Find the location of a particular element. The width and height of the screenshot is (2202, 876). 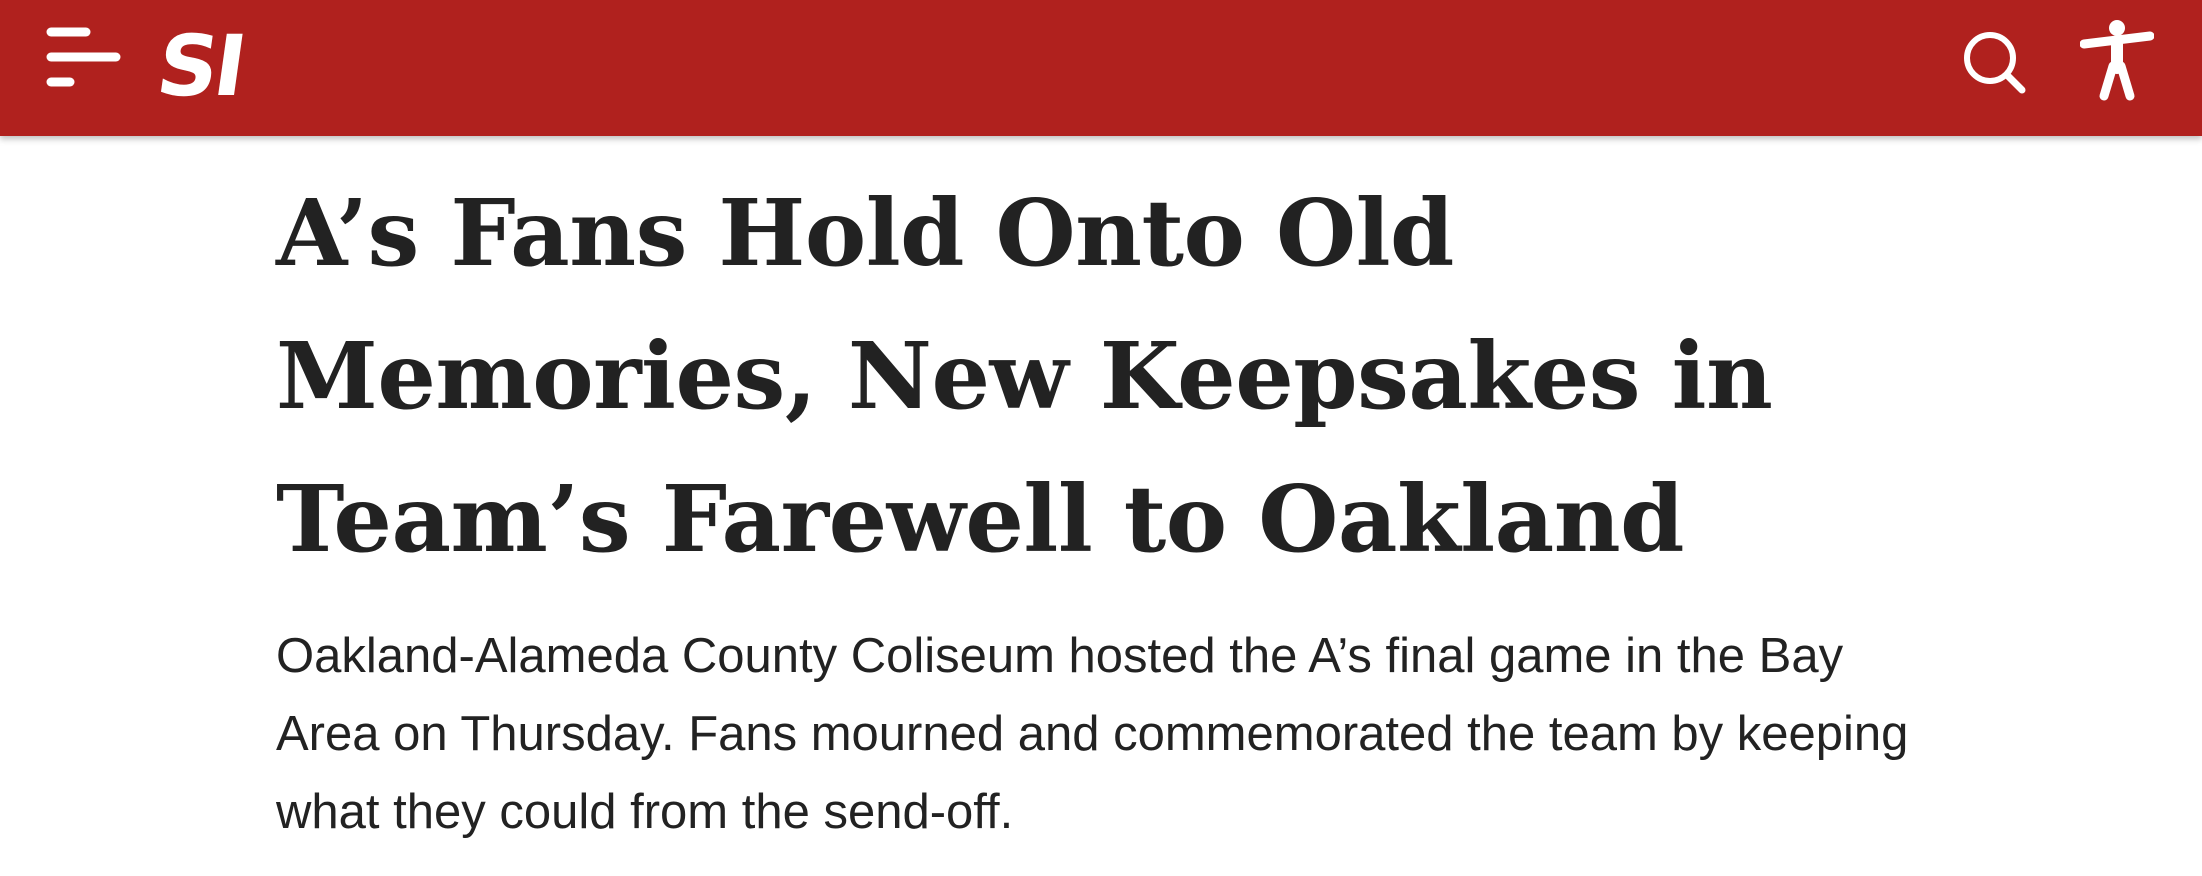

si-logo: SI is located at coordinates (207, 66).